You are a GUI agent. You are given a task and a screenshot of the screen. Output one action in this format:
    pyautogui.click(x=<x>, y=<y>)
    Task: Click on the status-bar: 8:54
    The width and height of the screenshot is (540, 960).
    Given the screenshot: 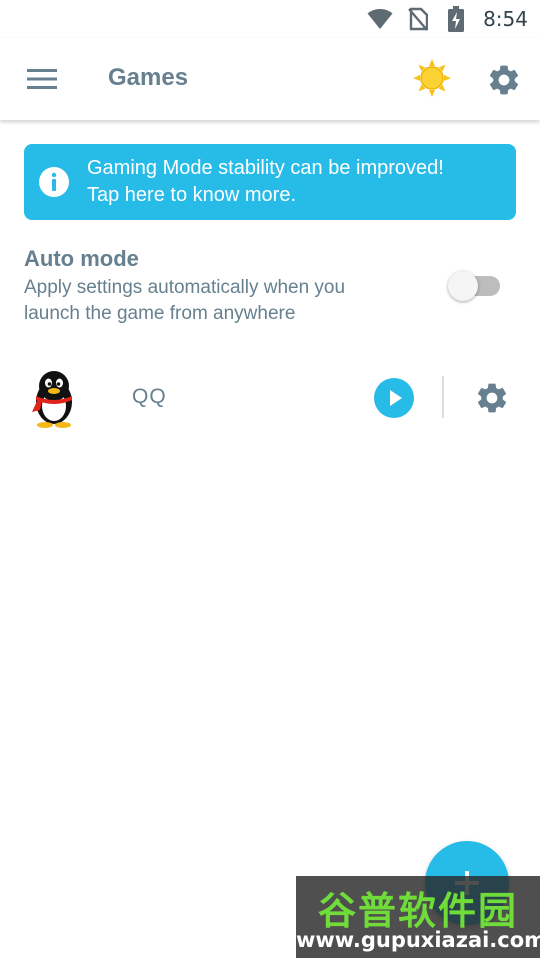 What is the action you would take?
    pyautogui.click(x=270, y=19)
    